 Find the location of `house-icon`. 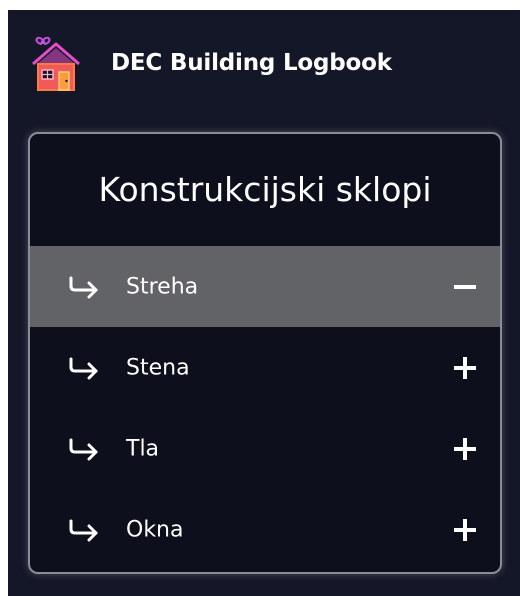

house-icon is located at coordinates (56, 63).